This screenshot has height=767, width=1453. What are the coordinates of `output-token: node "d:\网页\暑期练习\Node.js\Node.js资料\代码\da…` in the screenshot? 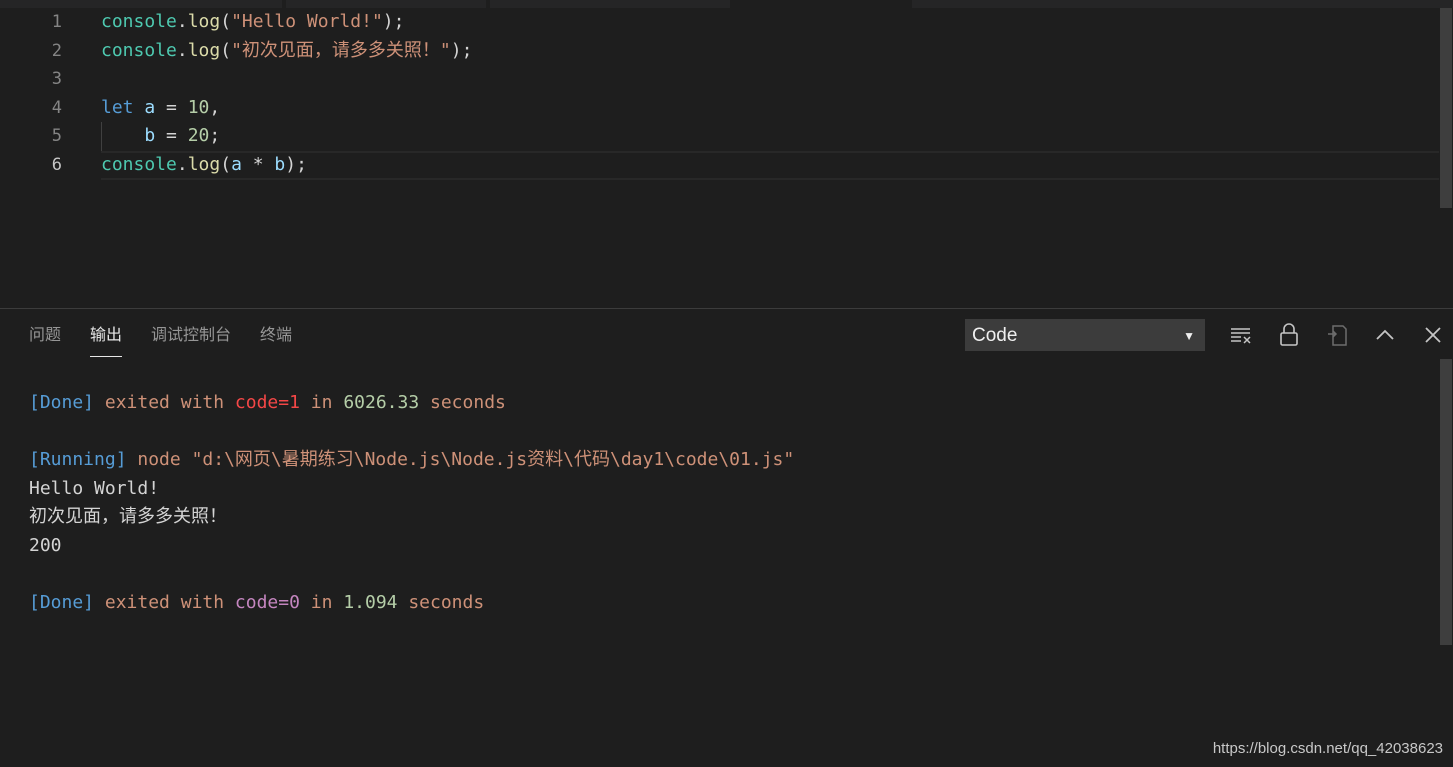 It's located at (460, 460).